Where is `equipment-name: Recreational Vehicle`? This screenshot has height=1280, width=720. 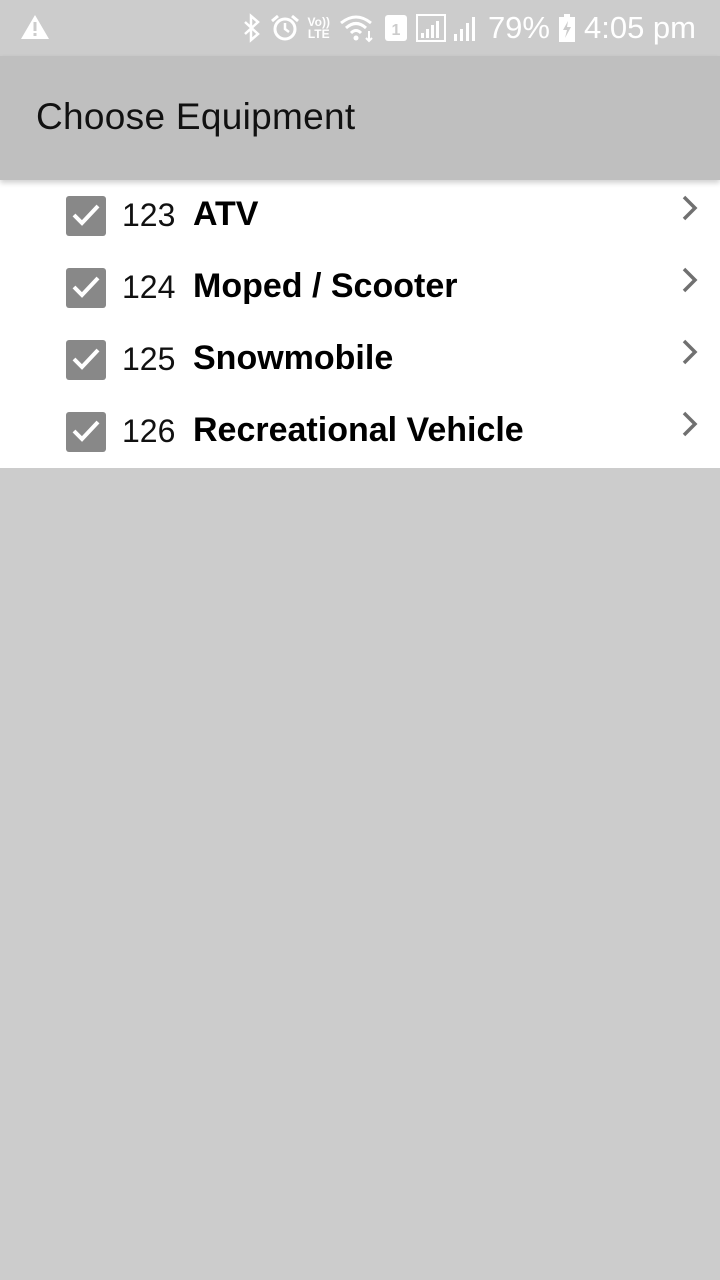 equipment-name: Recreational Vehicle is located at coordinates (358, 430).